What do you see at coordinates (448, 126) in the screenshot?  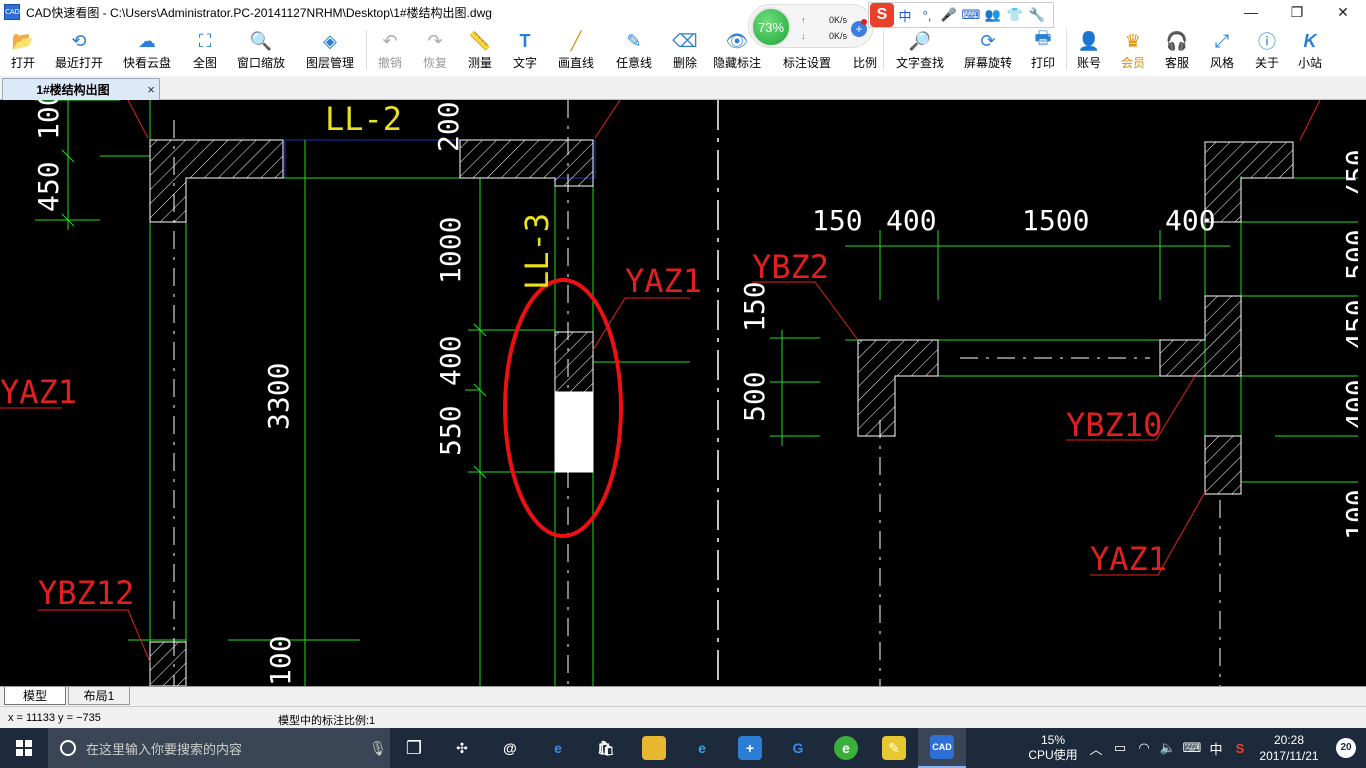 I see `dim-200: 200` at bounding box center [448, 126].